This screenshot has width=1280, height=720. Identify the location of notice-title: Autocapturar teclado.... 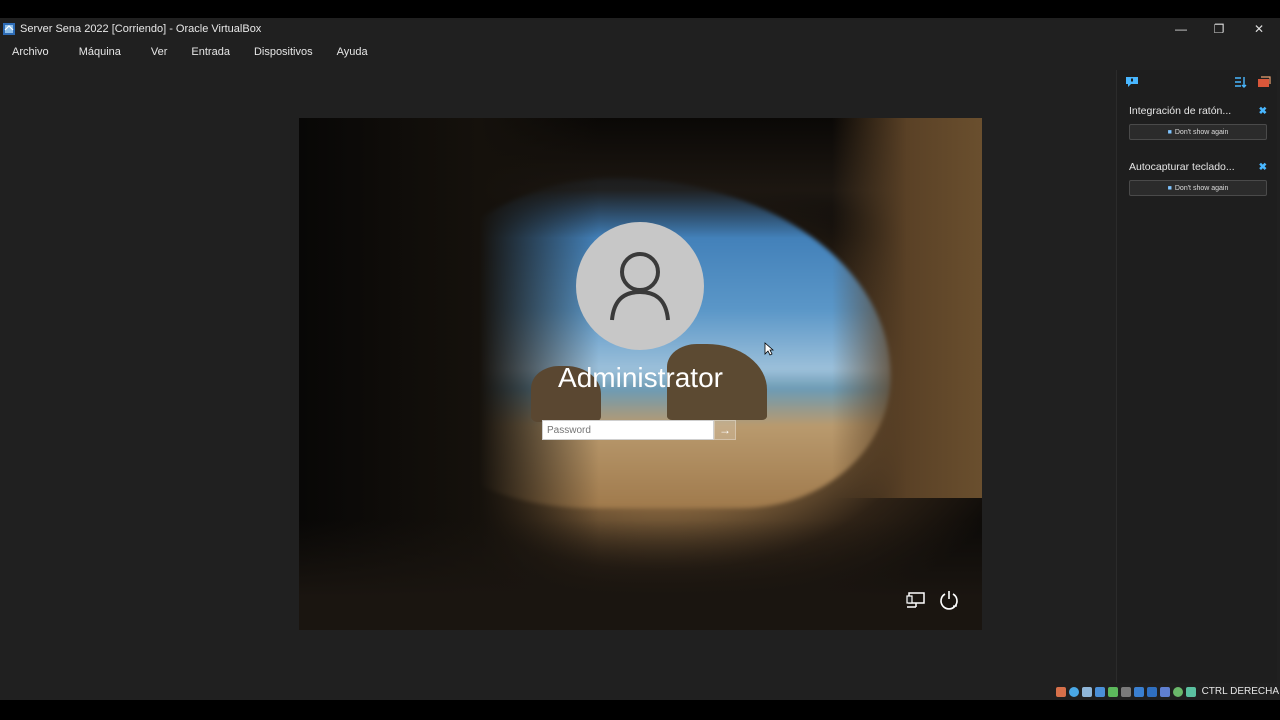
(1182, 167).